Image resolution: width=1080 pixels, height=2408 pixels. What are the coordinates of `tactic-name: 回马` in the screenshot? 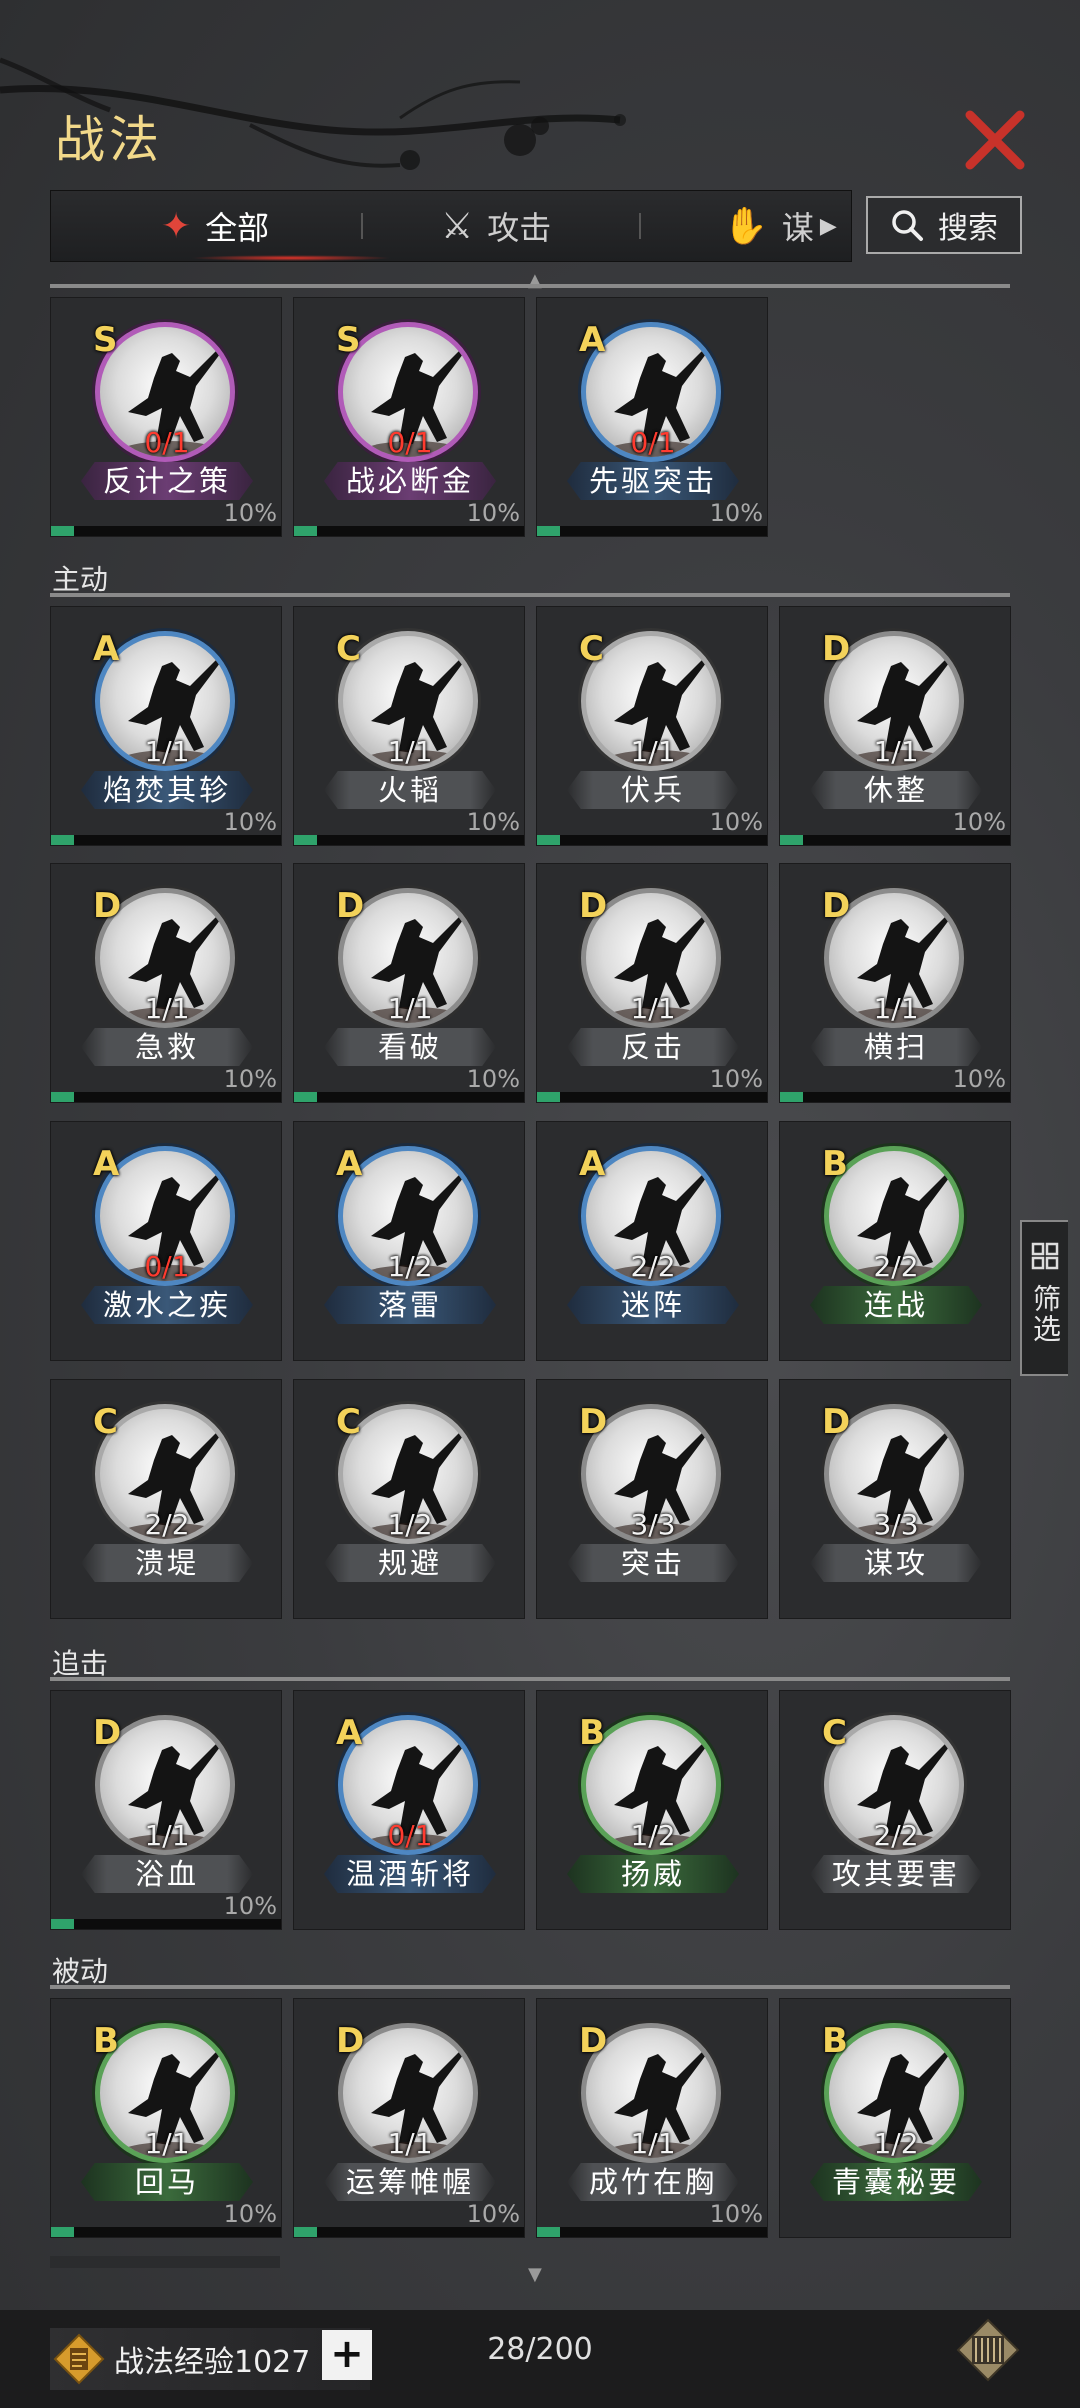 It's located at (167, 2182).